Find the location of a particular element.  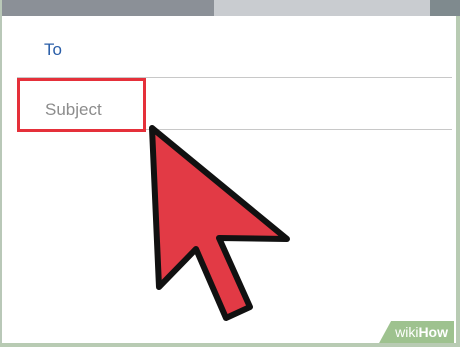

wikihow-watermark: wikiHow is located at coordinates (416, 332).